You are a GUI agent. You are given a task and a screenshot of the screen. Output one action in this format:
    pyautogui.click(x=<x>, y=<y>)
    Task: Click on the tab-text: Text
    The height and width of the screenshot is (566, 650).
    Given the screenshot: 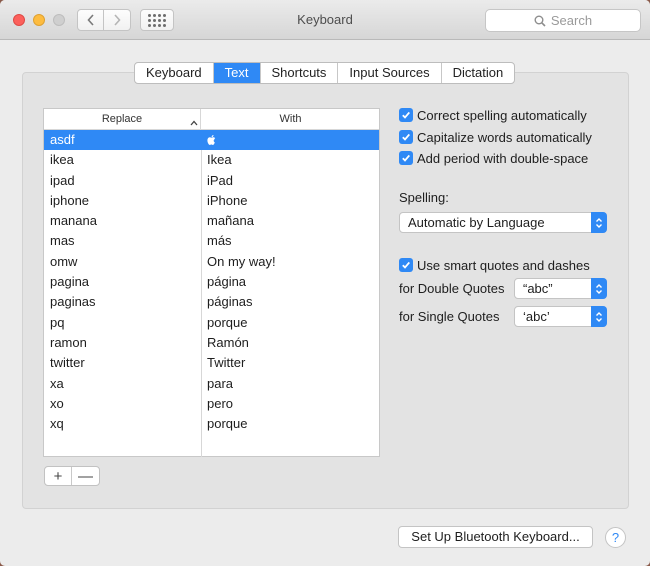 What is the action you would take?
    pyautogui.click(x=237, y=73)
    